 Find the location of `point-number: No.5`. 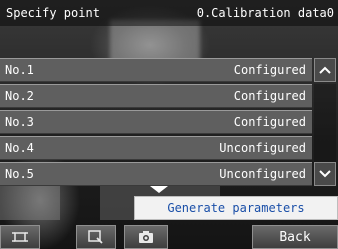

point-number: No.5 is located at coordinates (19, 174).